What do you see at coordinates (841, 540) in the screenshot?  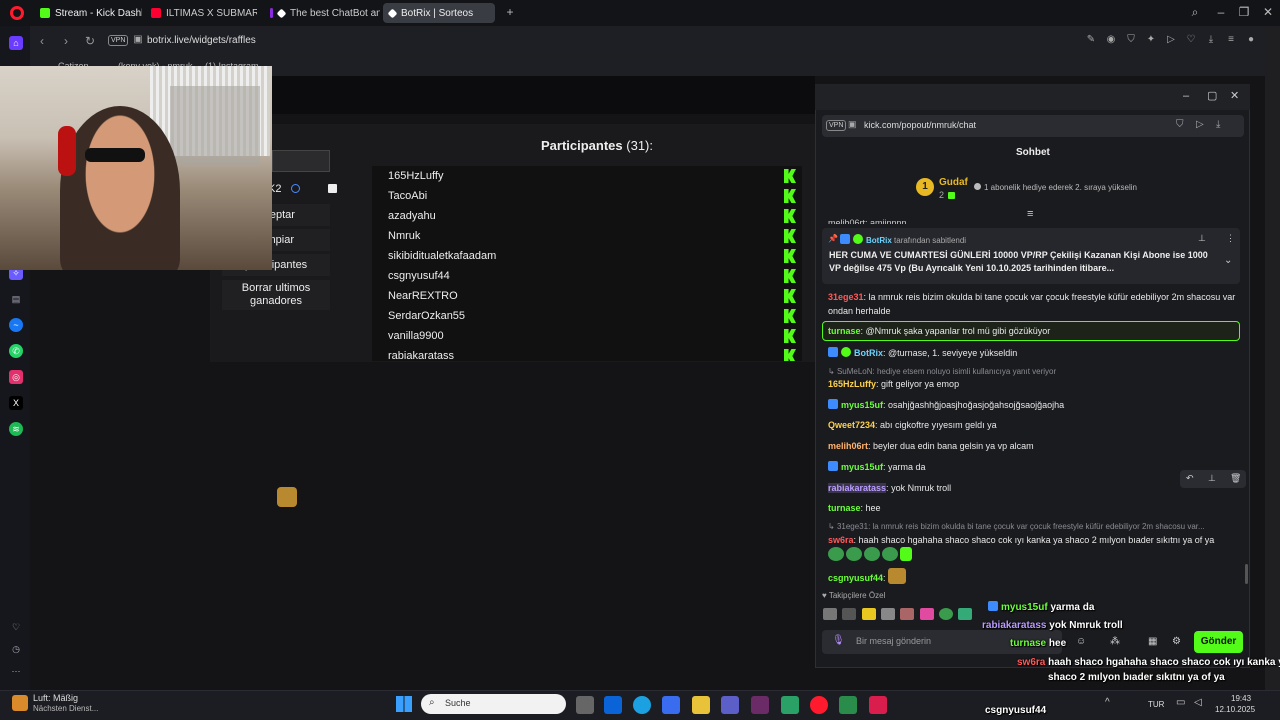 I see `chat-username: sw6ra` at bounding box center [841, 540].